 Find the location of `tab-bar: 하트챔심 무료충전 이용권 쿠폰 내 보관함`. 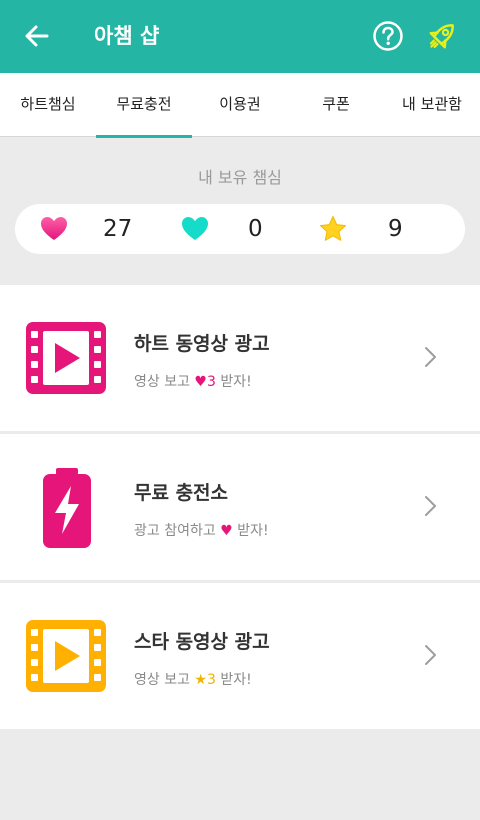

tab-bar: 하트챔심 무료충전 이용권 쿠폰 내 보관함 is located at coordinates (240, 105).